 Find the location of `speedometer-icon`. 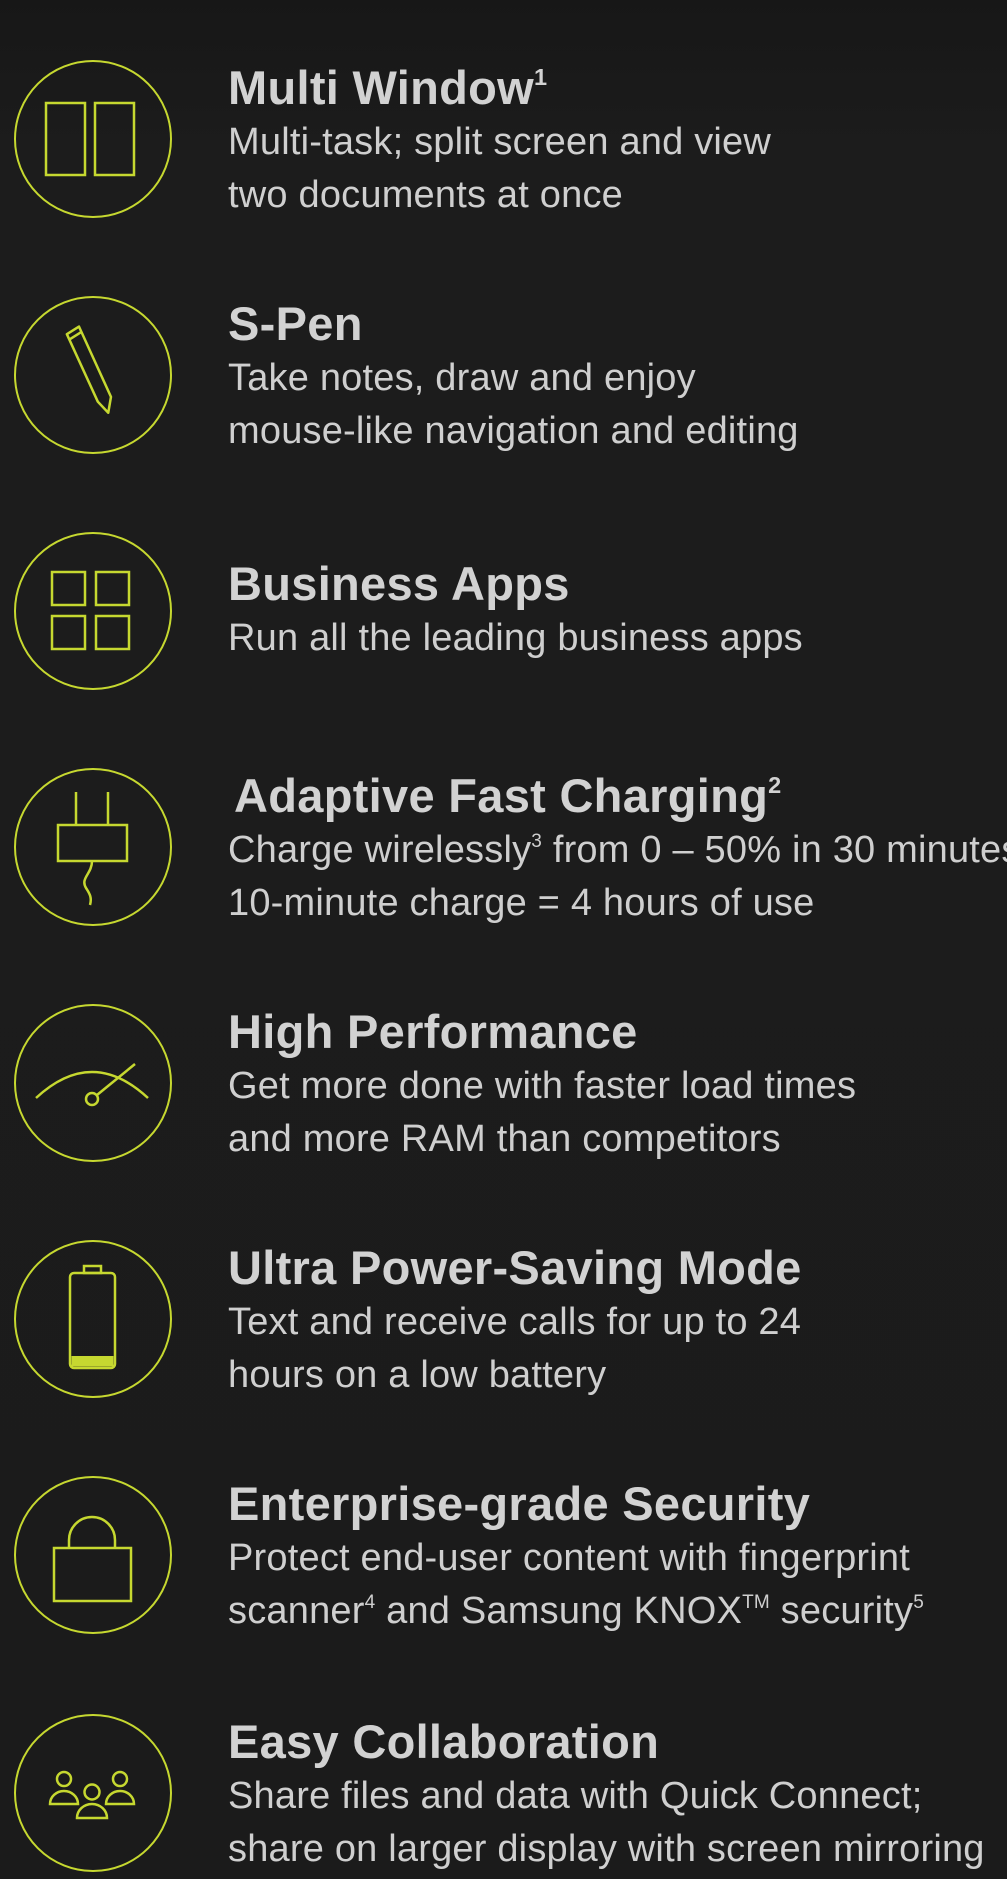

speedometer-icon is located at coordinates (93, 1083).